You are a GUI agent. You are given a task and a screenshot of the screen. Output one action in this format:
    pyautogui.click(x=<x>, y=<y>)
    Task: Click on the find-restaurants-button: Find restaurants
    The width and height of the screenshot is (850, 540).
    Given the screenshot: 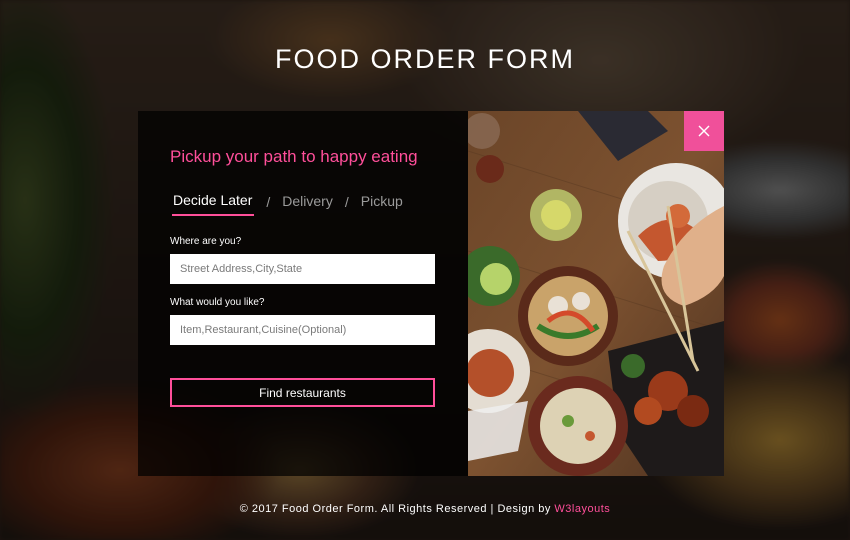 What is the action you would take?
    pyautogui.click(x=302, y=392)
    